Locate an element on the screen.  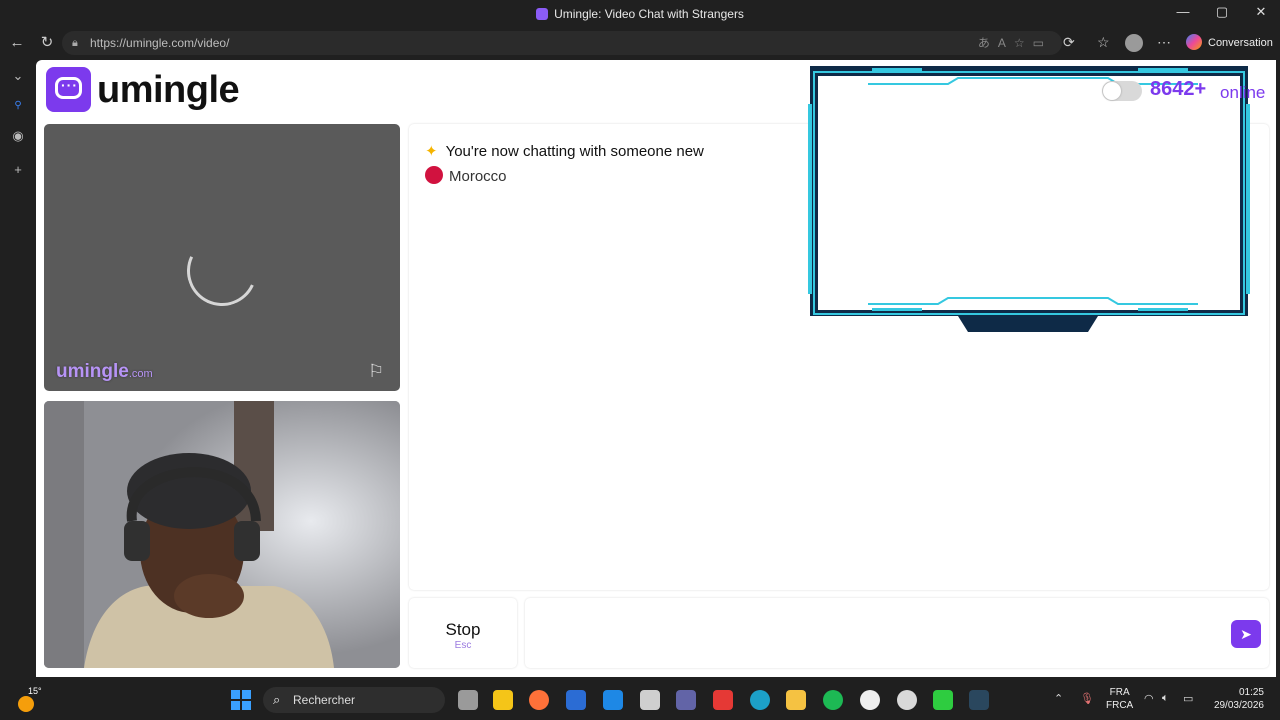
favorite-star-icon: ☆ is located at coordinates (1023, 43).